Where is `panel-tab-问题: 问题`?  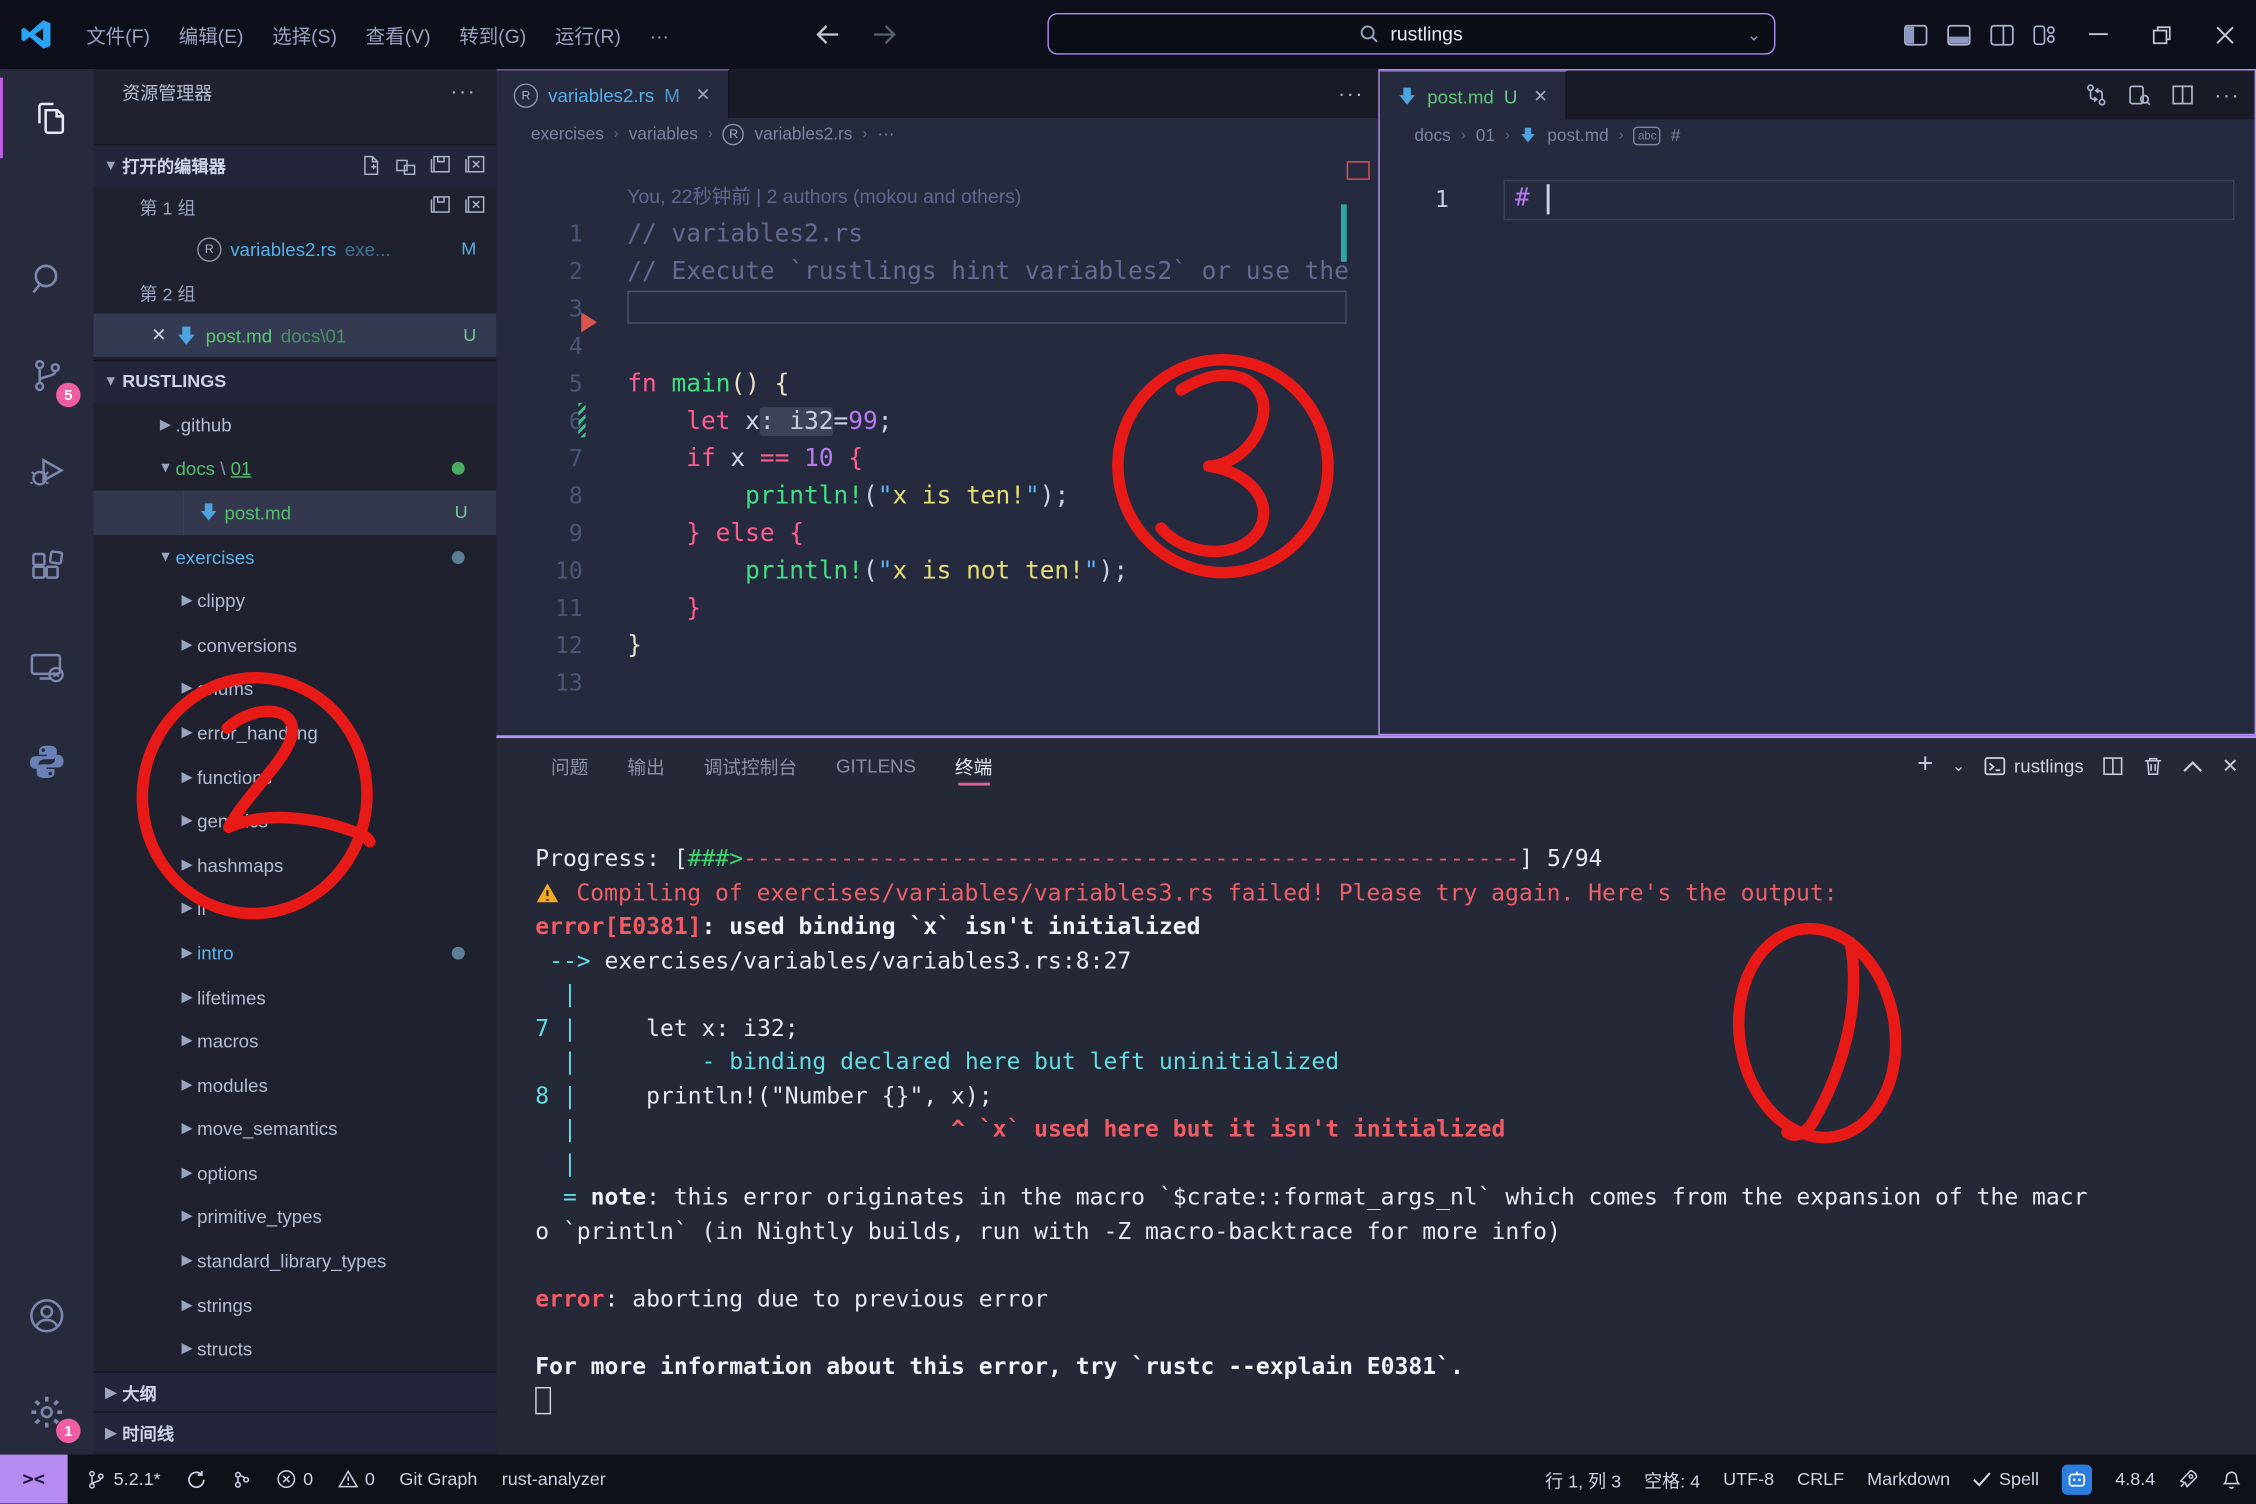 panel-tab-问题: 问题 is located at coordinates (569, 765).